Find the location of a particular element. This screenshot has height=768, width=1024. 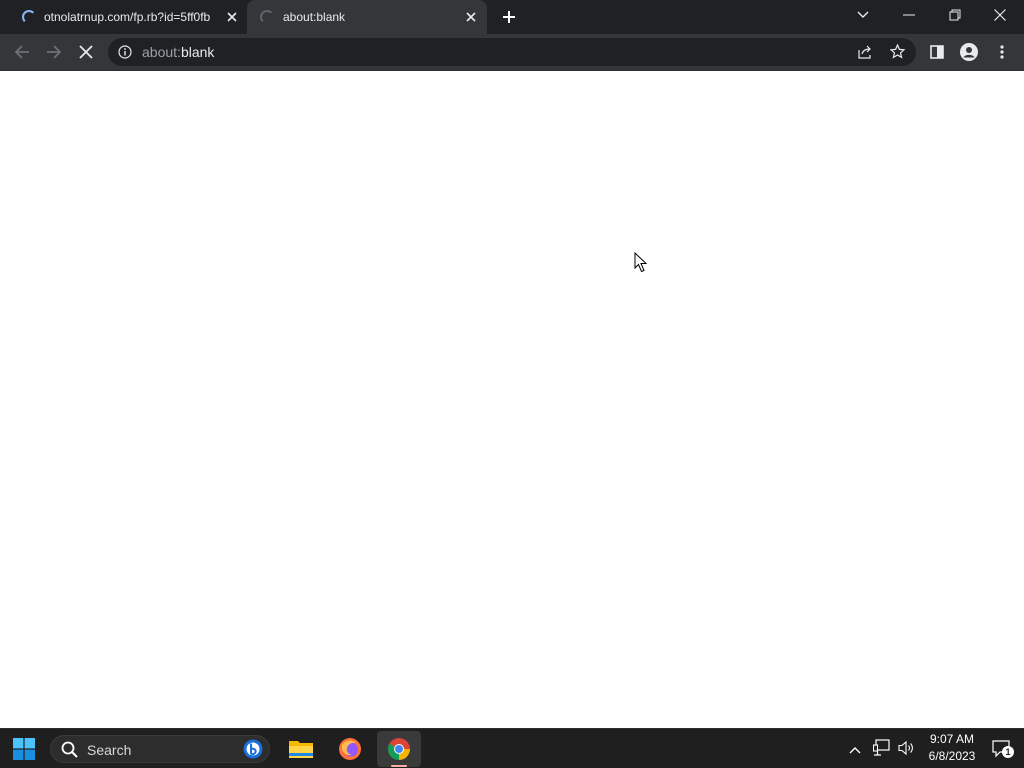

bing-icon is located at coordinates (253, 749).